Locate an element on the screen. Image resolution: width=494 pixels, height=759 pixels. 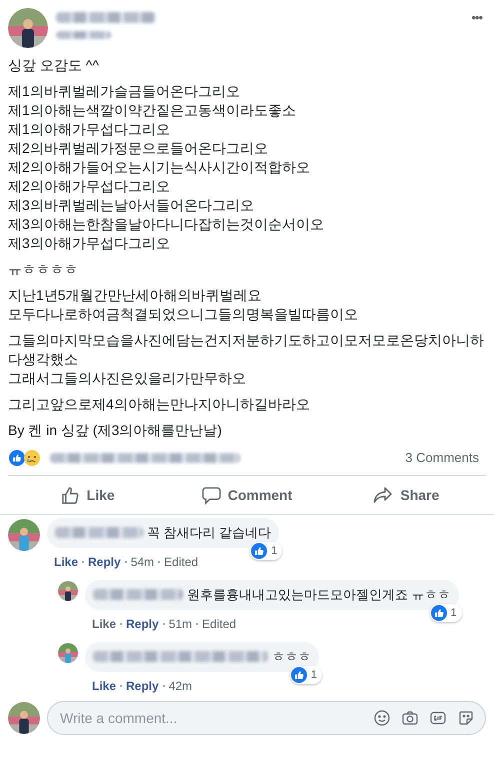
reactions-icon is located at coordinates (25, 458).